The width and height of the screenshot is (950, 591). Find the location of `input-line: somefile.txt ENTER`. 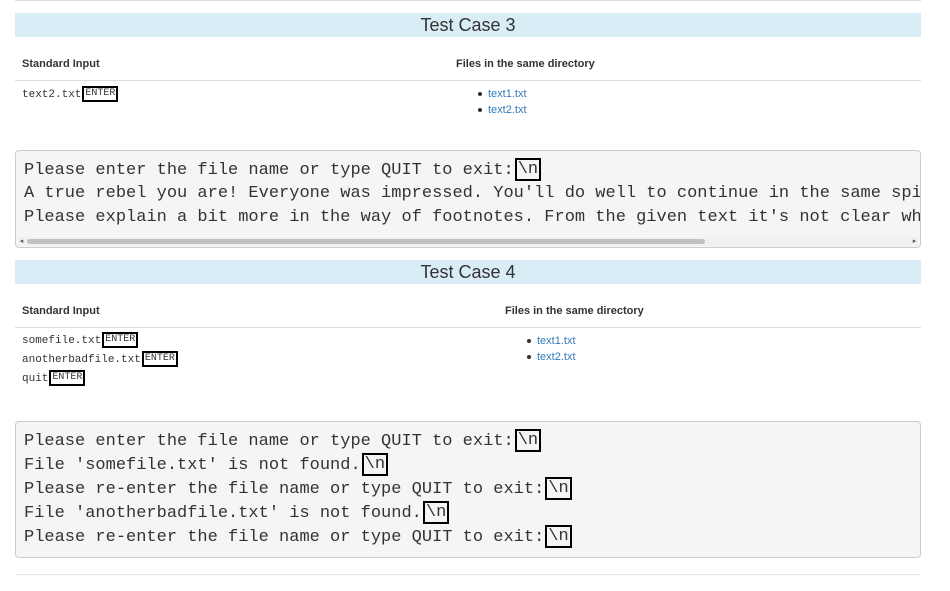

input-line: somefile.txt ENTER is located at coordinates (80, 341).